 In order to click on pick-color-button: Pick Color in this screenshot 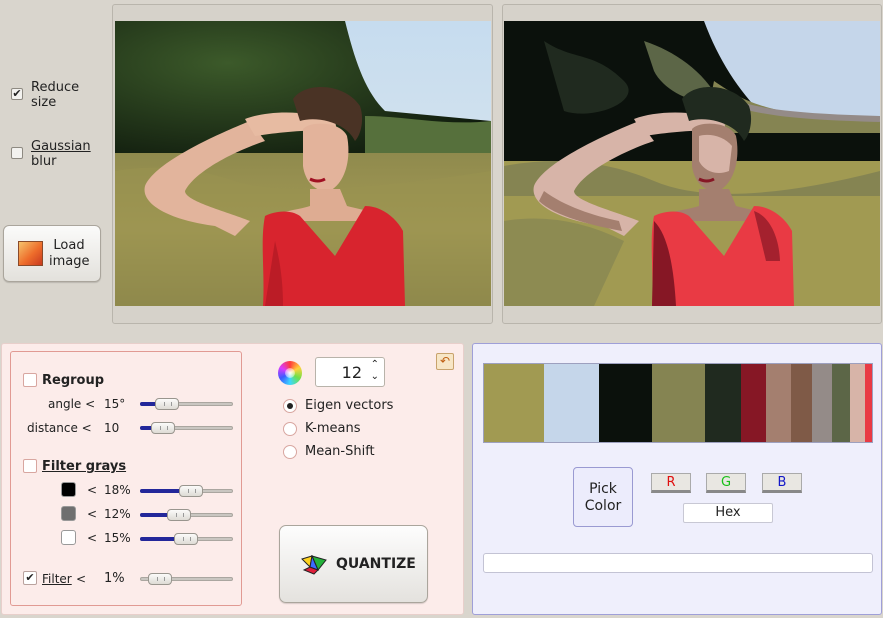, I will do `click(603, 497)`.